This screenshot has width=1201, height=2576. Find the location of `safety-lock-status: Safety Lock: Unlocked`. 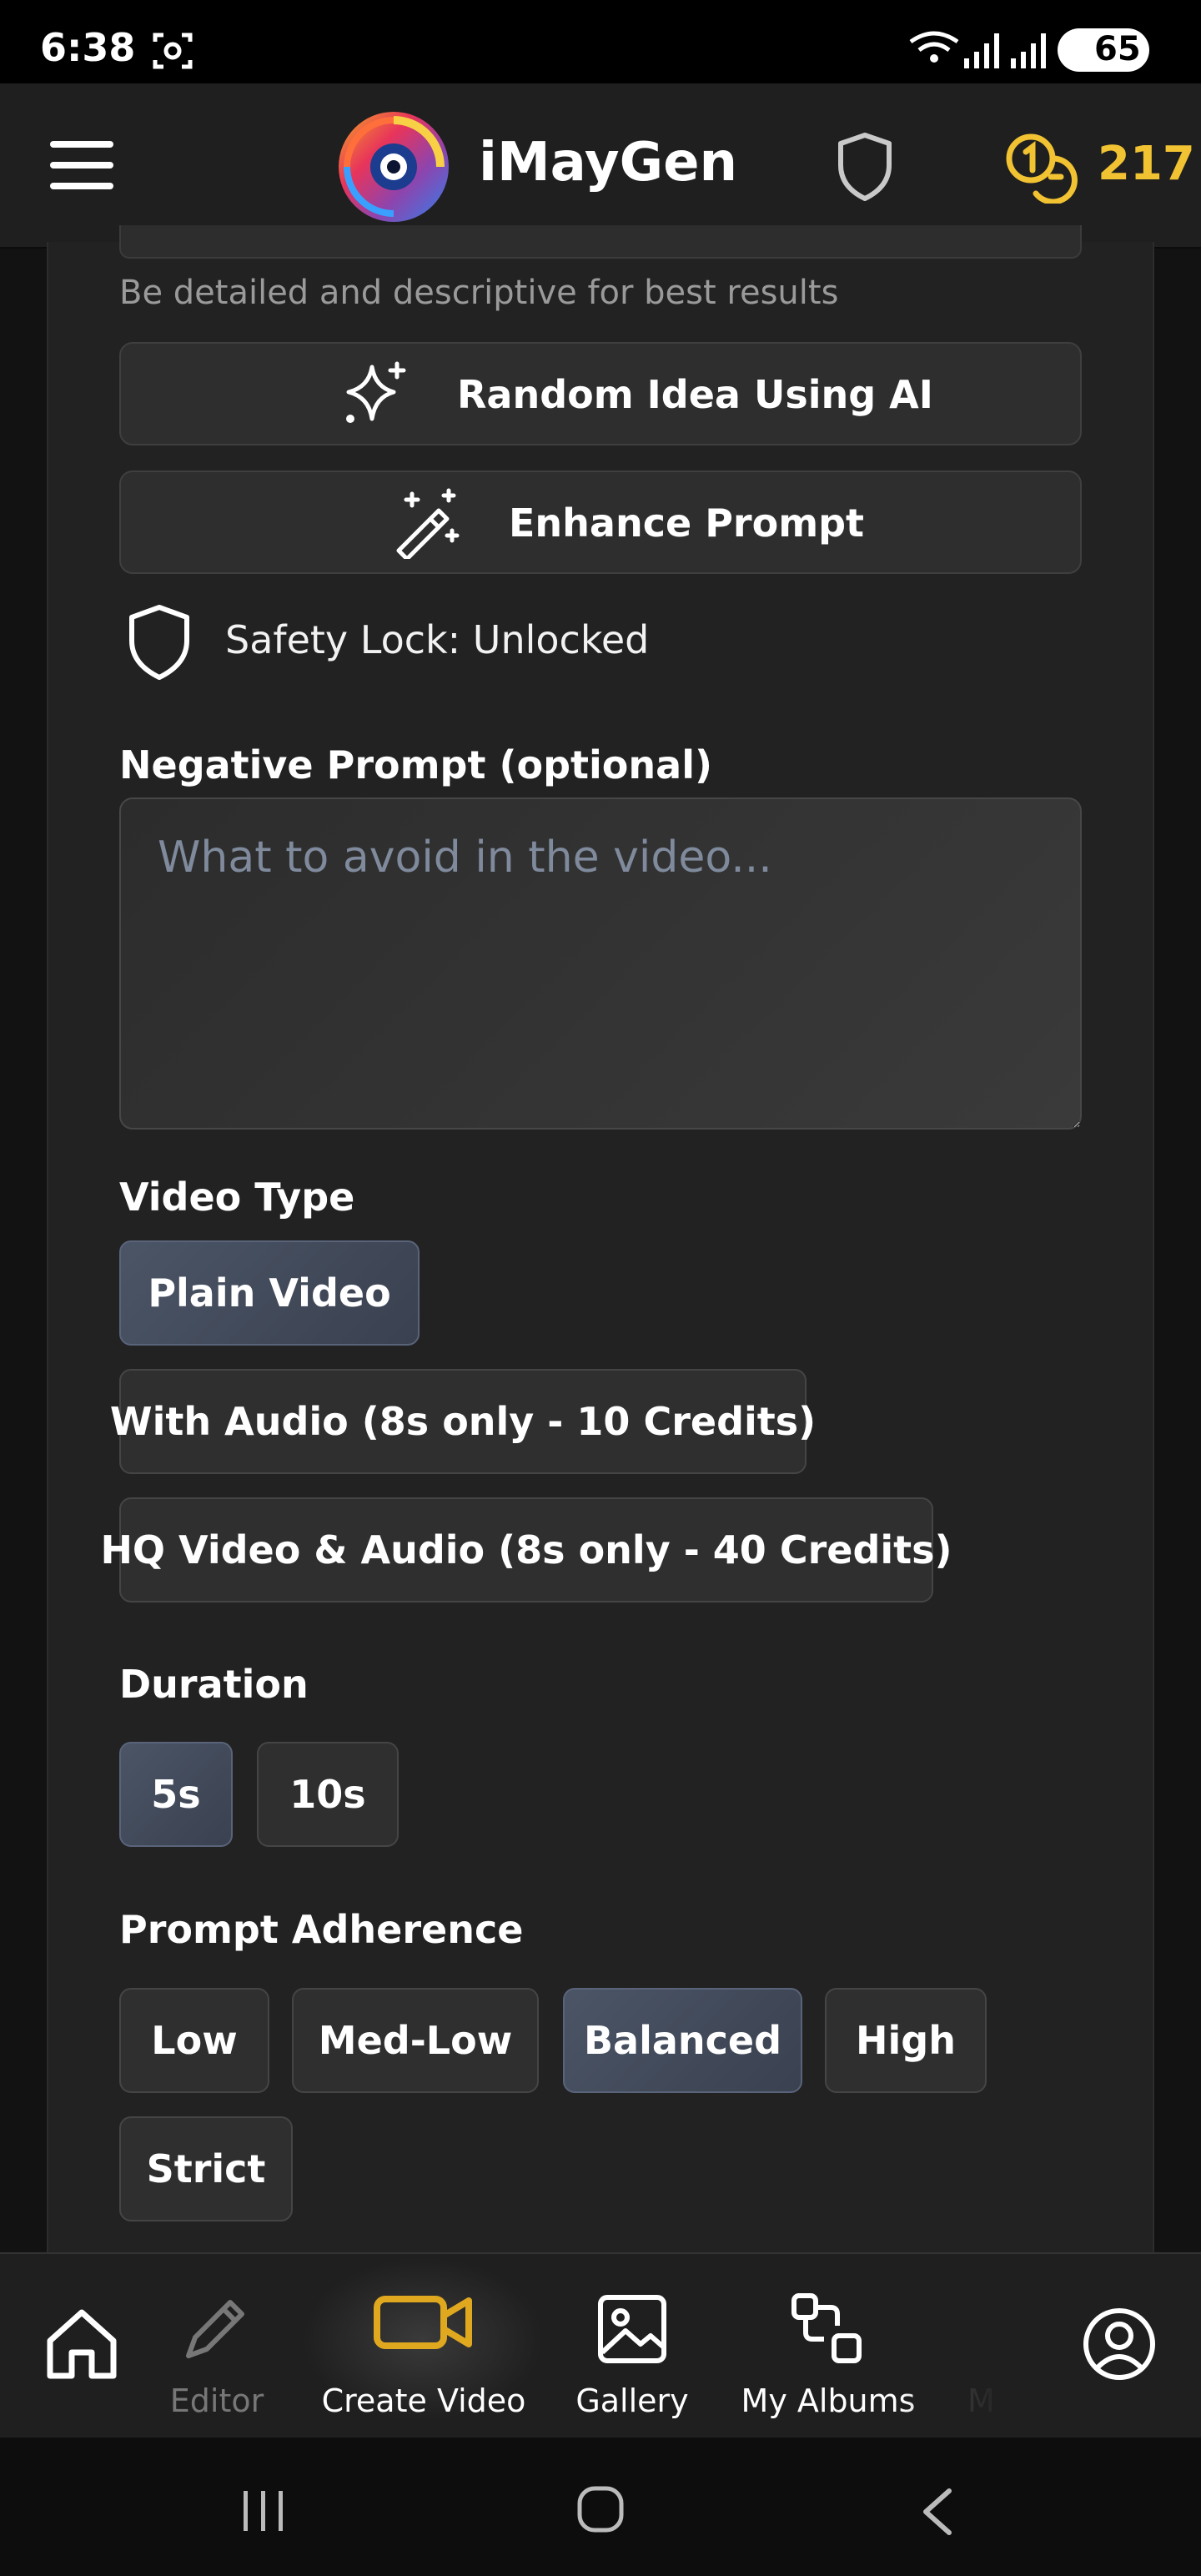

safety-lock-status: Safety Lock: Unlocked is located at coordinates (437, 639).